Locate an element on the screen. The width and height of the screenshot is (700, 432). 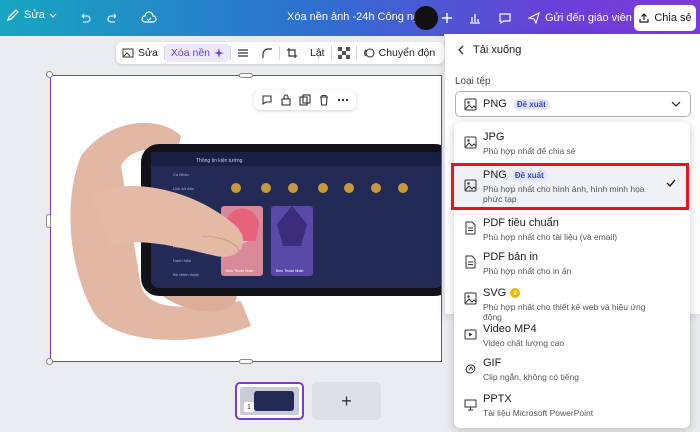
flip-label: Lật is located at coordinates (317, 53).